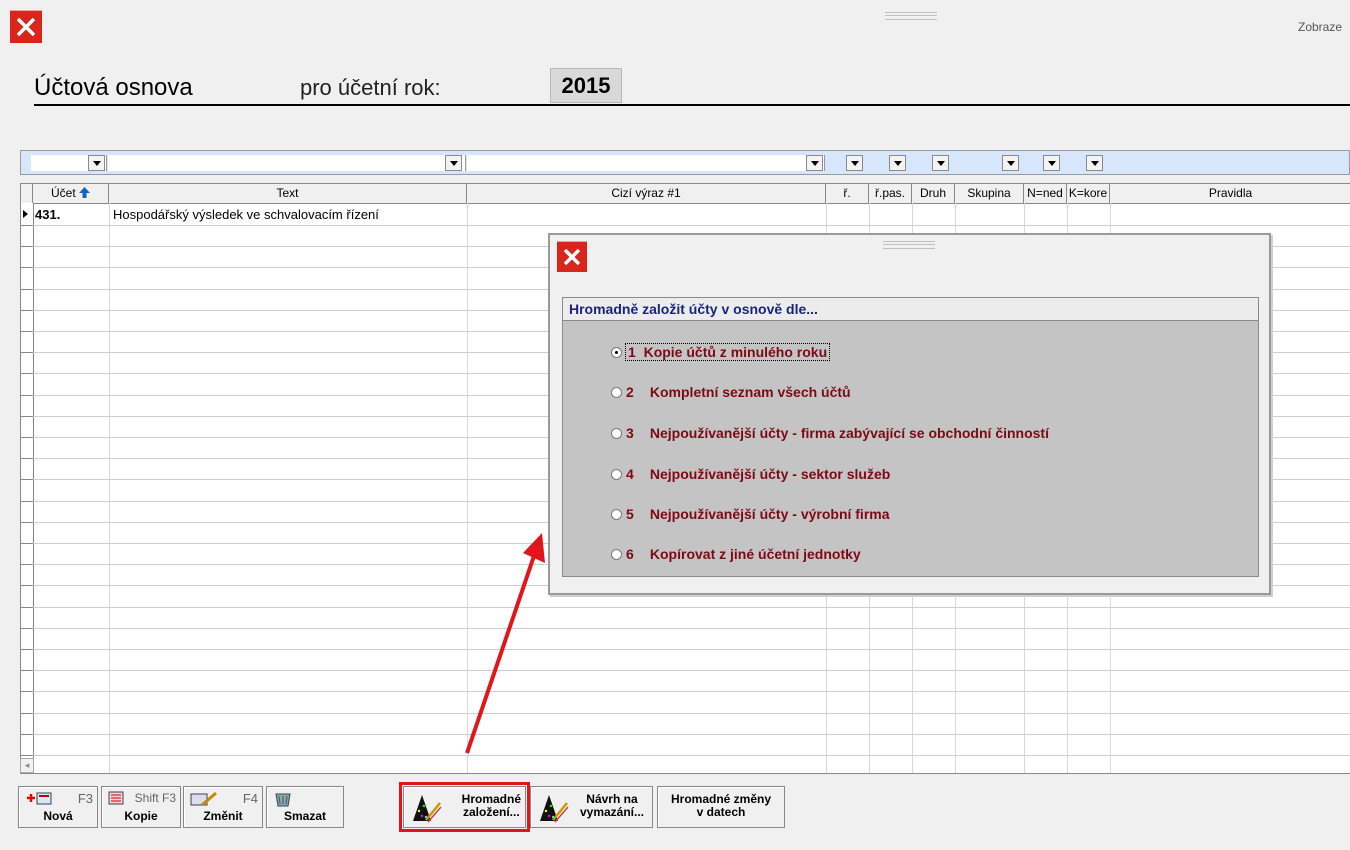 This screenshot has width=1350, height=850. I want to click on filter-text-dropdown, so click(453, 163).